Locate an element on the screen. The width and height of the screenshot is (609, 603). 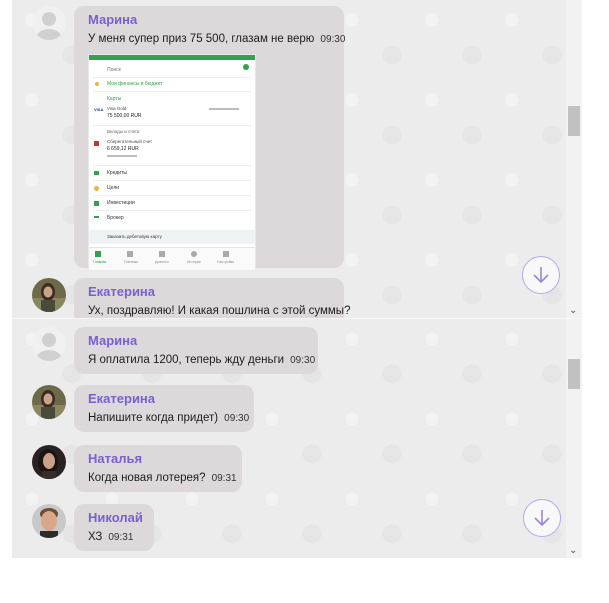
finance-icon is located at coordinates (97, 84).